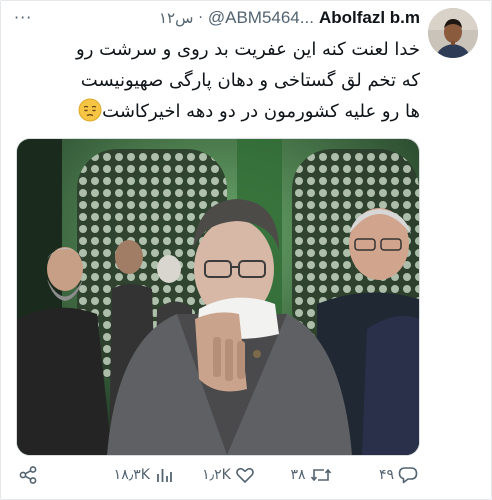 The width and height of the screenshot is (492, 500). I want to click on tweet-line: خدا لعنت کنه این عفریت بد روی و سرشت رو, so click(248, 49).